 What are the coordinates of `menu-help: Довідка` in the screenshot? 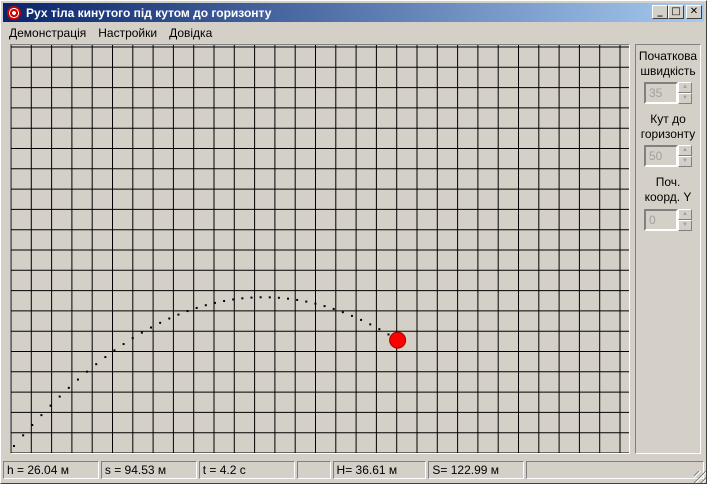 It's located at (190, 33).